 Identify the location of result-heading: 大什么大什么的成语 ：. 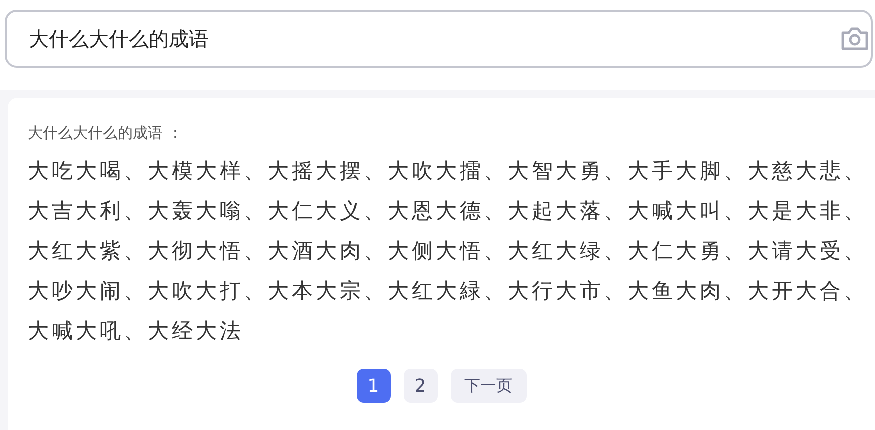
(106, 133).